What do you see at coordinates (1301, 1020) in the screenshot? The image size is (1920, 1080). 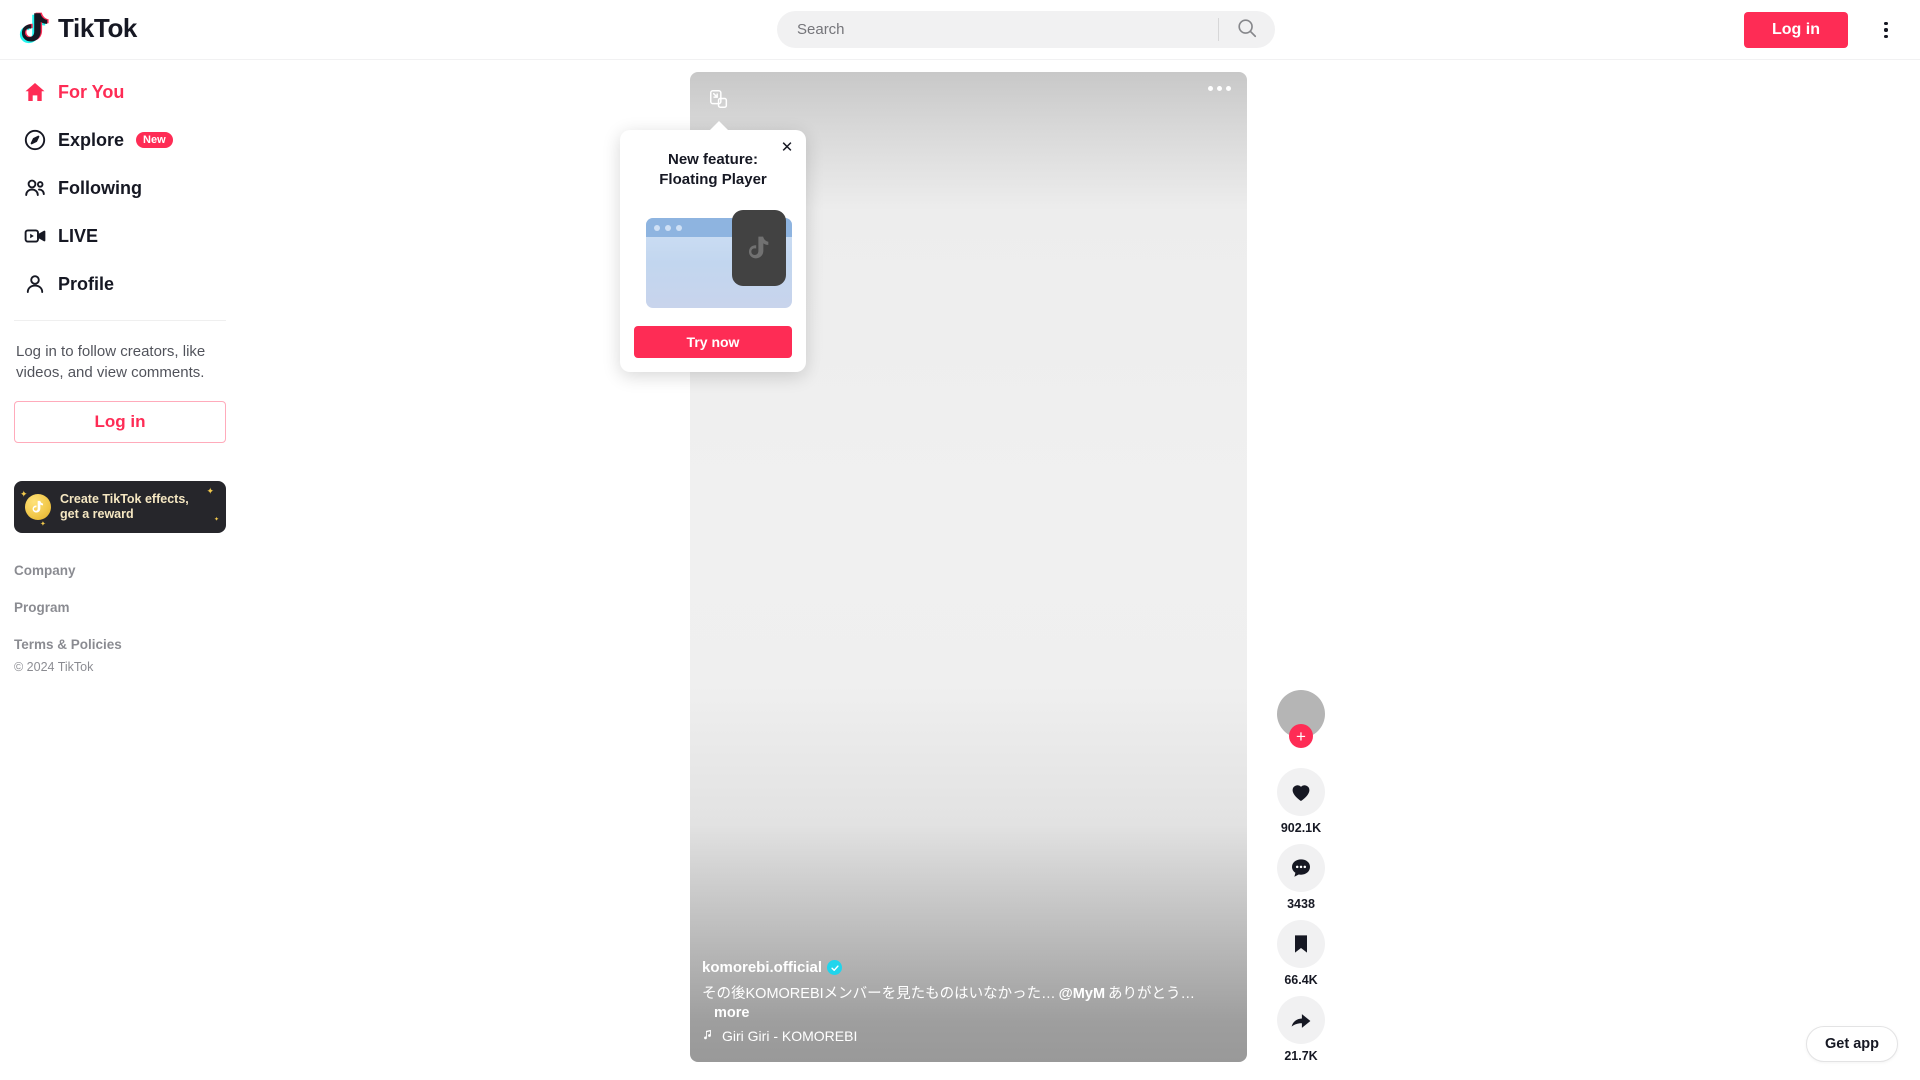 I see `share-arrow-icon` at bounding box center [1301, 1020].